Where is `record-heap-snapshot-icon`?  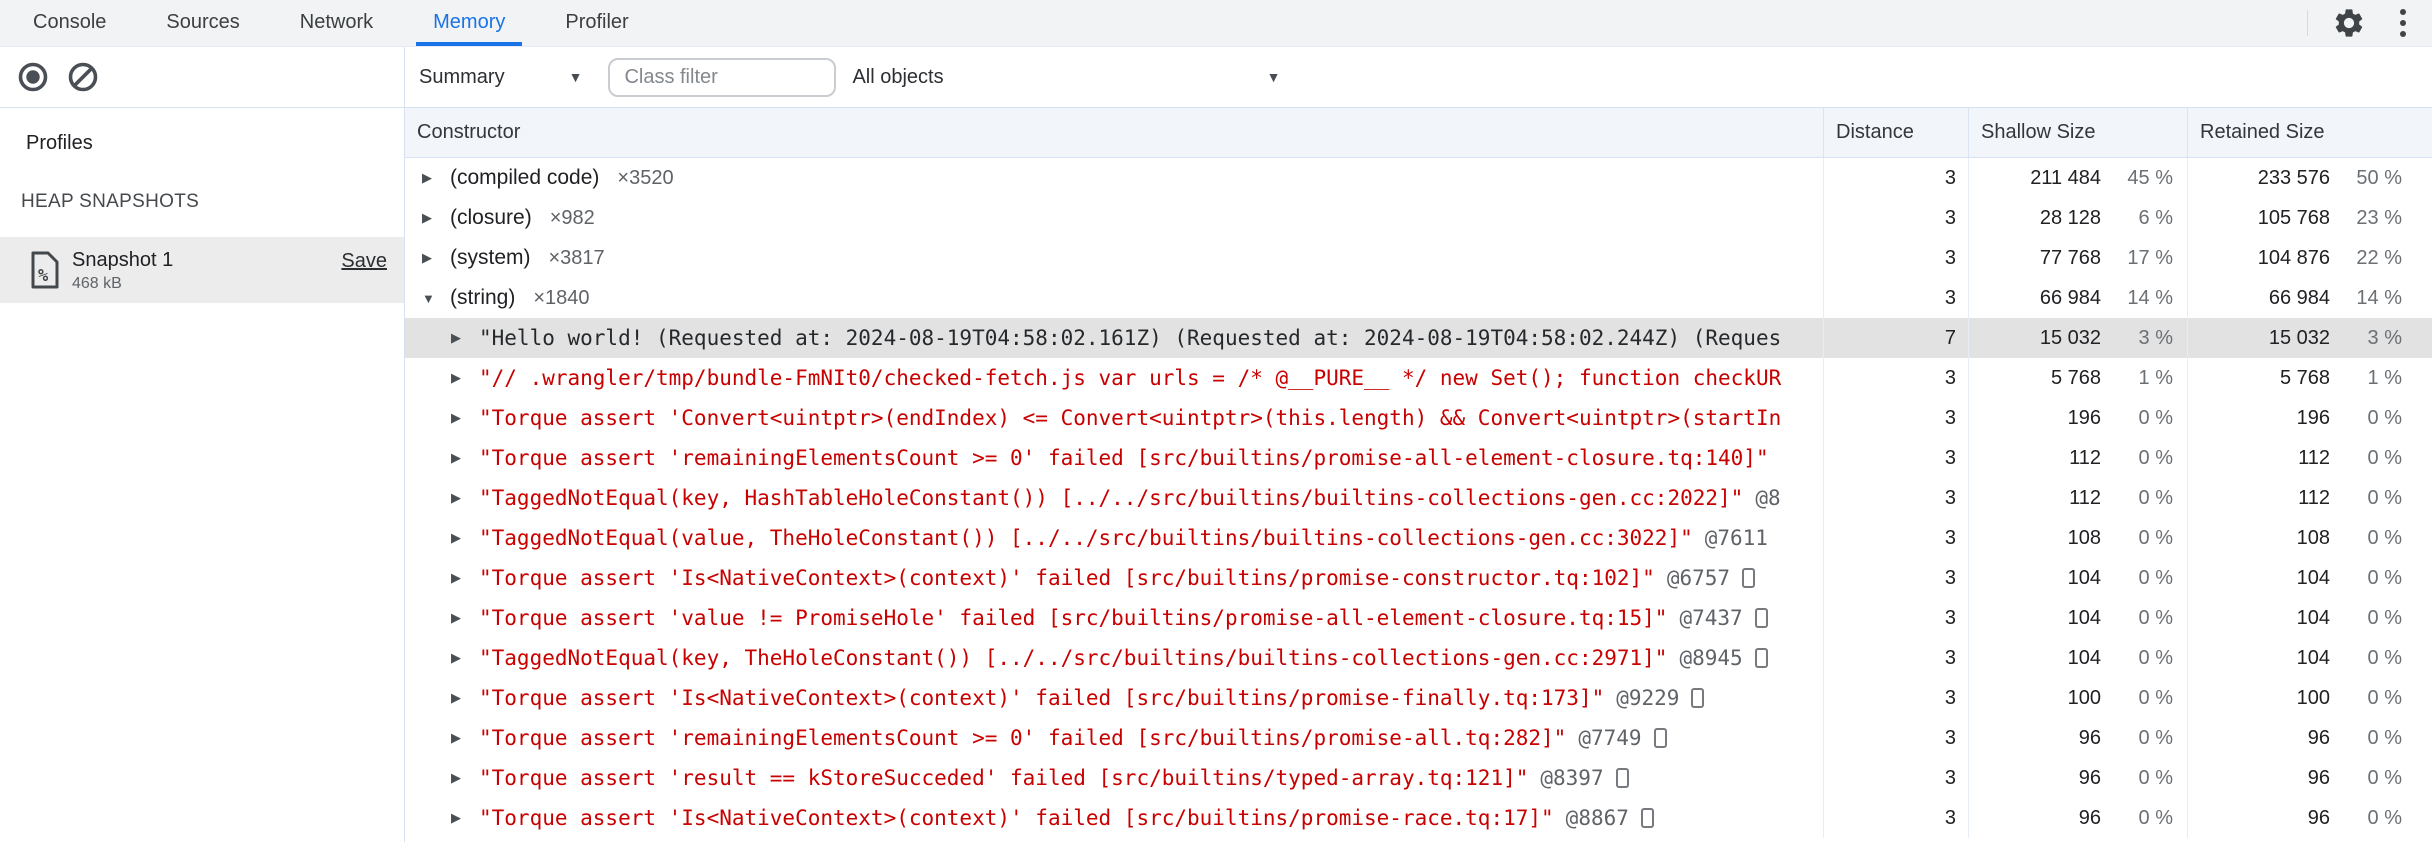 record-heap-snapshot-icon is located at coordinates (33, 77).